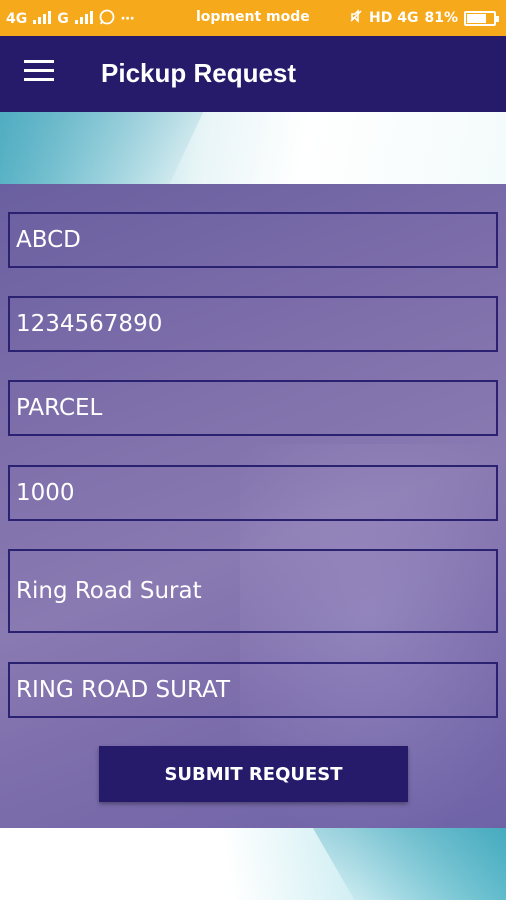 This screenshot has width=506, height=900. What do you see at coordinates (127, 19) in the screenshot?
I see `more-notifications-icon: ⋯` at bounding box center [127, 19].